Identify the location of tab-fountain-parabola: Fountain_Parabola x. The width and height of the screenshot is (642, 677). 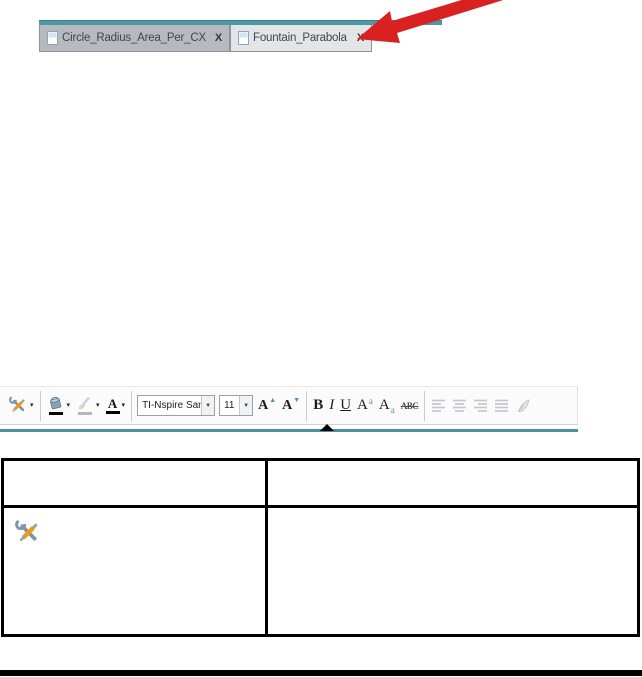
(301, 38).